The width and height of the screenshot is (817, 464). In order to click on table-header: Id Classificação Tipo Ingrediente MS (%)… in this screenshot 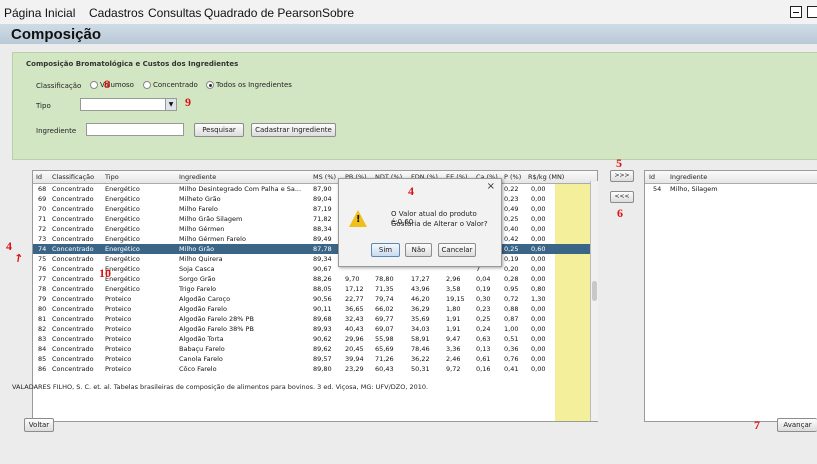, I will do `click(315, 177)`.